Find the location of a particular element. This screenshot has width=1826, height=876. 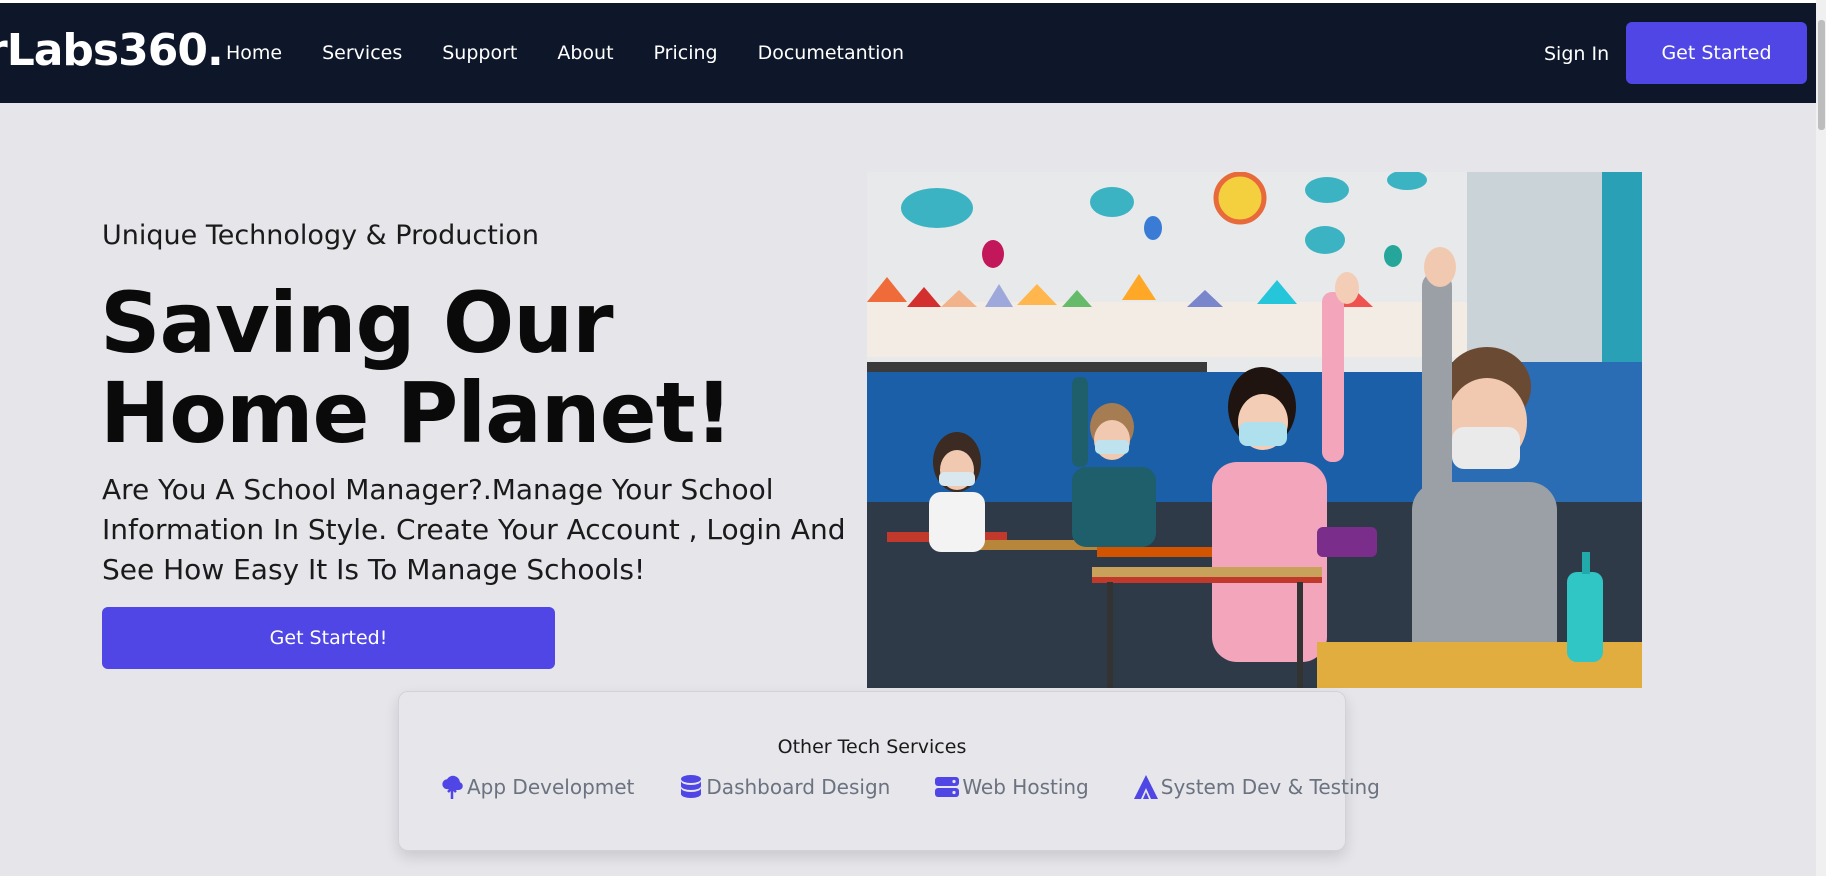

nav-link-services: Services is located at coordinates (362, 53).